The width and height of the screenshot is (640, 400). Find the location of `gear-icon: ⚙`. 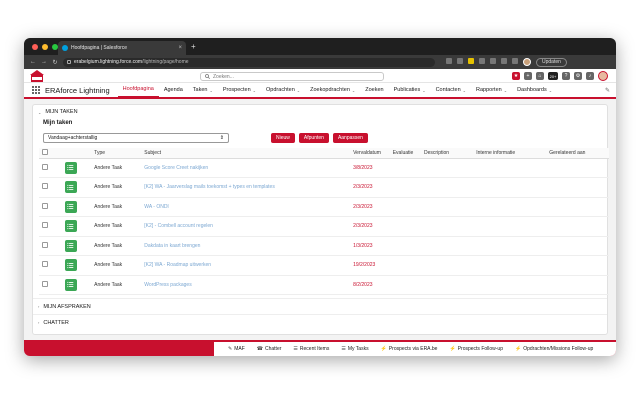

gear-icon: ⚙ is located at coordinates (578, 76).